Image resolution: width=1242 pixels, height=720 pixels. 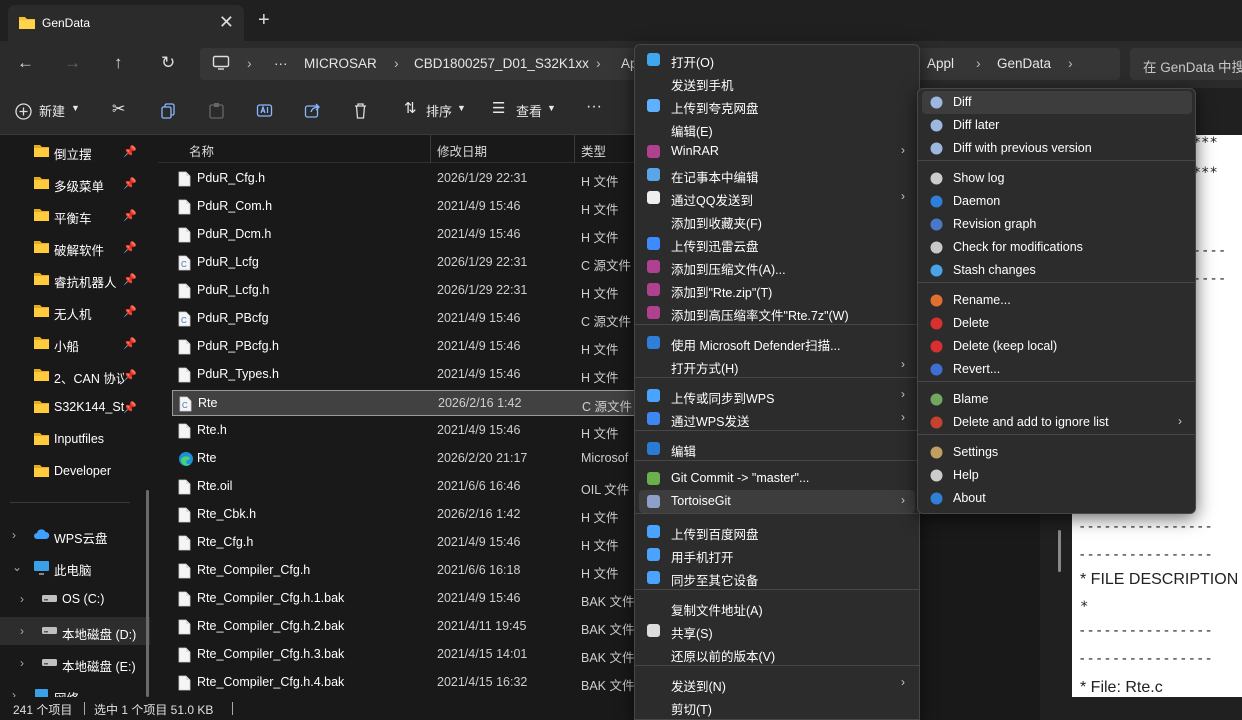 What do you see at coordinates (1057, 422) in the screenshot?
I see `tortoisegit-menu-item: Delete and add to ignore list ›` at bounding box center [1057, 422].